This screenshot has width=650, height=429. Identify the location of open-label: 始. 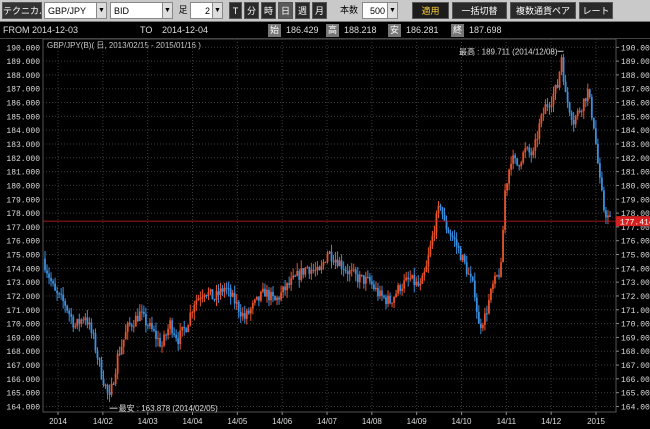
(274, 30).